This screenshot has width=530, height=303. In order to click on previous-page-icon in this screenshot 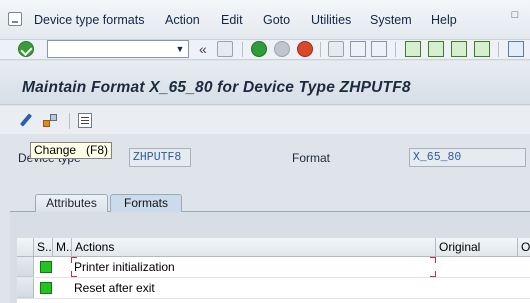, I will do `click(436, 49)`.